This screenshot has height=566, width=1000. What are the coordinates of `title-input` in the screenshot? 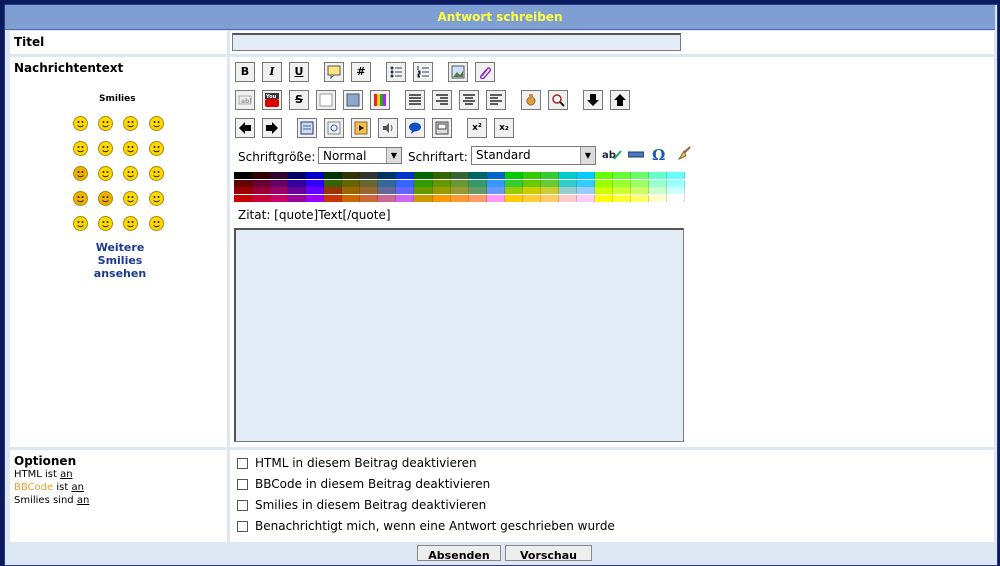 It's located at (456, 42).